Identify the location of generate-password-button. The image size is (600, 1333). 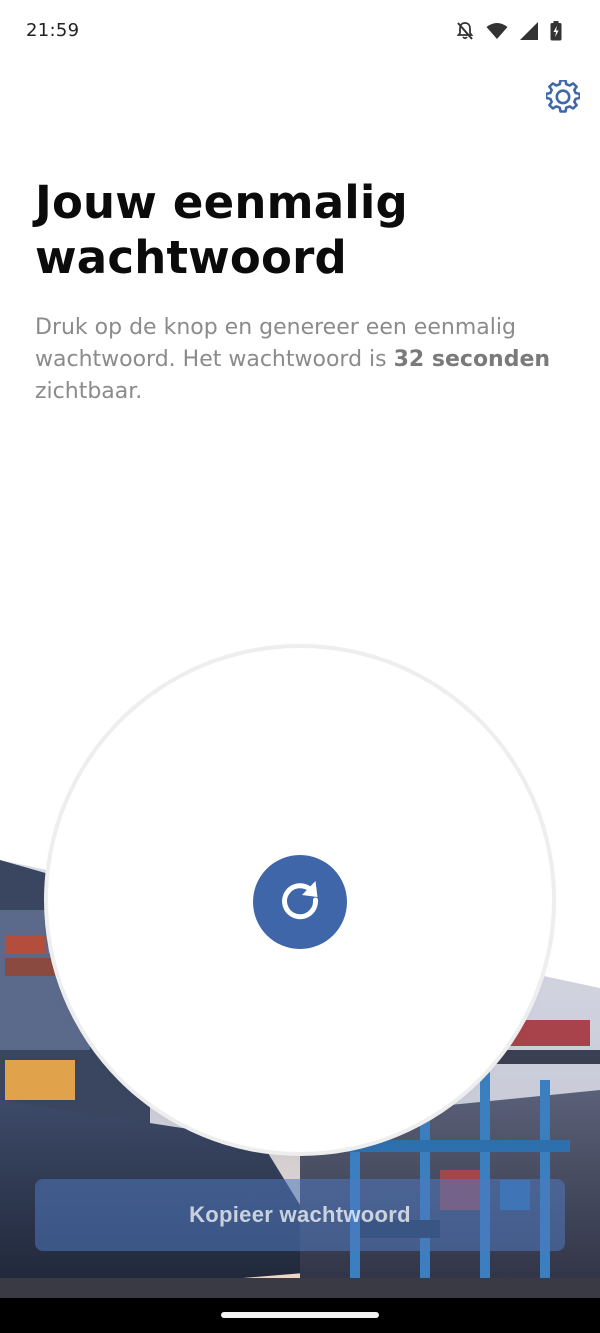
(300, 902).